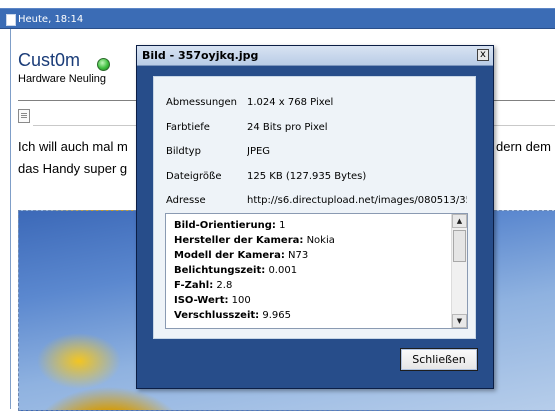  I want to click on prop-label-color-depth: Farbtiefe, so click(188, 127).